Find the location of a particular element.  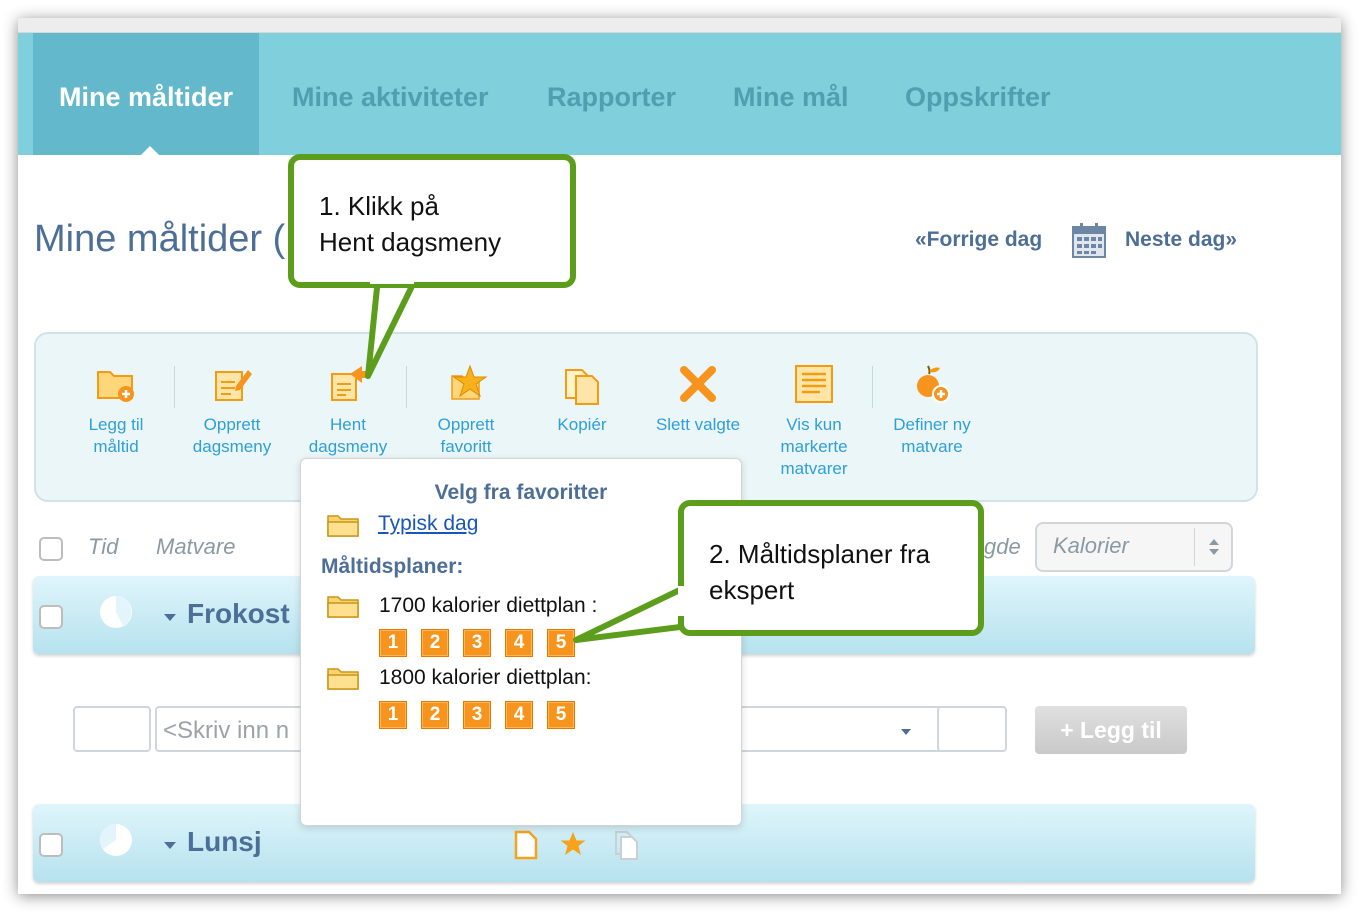

favorite-typisk-dag-link: Typisk dag is located at coordinates (428, 524).